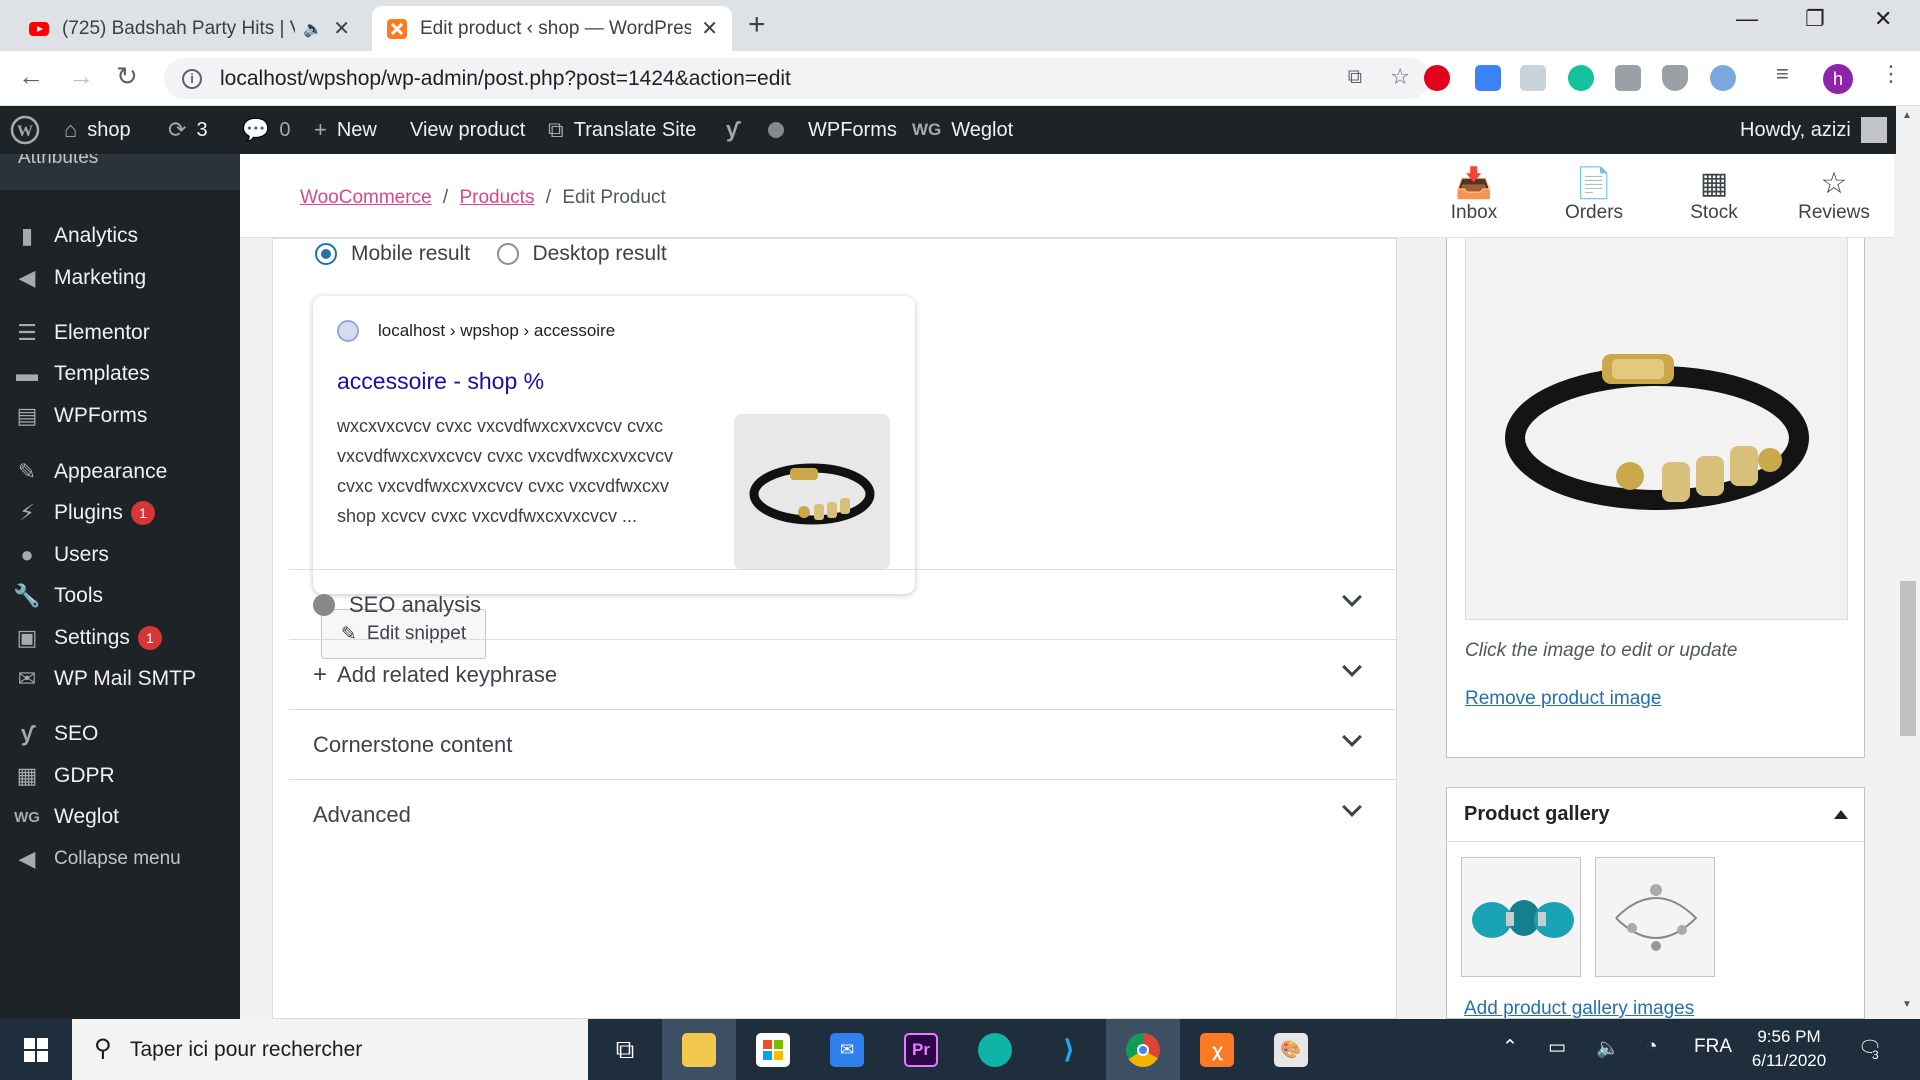  What do you see at coordinates (625, 1049) in the screenshot?
I see `task-view-icon: ⧉` at bounding box center [625, 1049].